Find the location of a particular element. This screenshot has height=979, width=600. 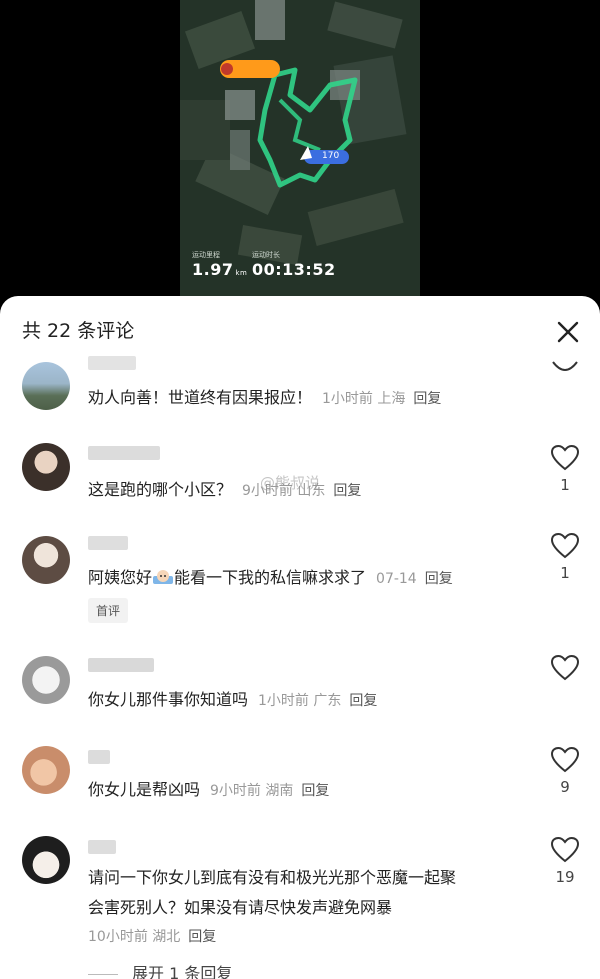

run-map-video: 运动里程 1.97 km 运动时长 00:13:52 170 is located at coordinates (300, 150).